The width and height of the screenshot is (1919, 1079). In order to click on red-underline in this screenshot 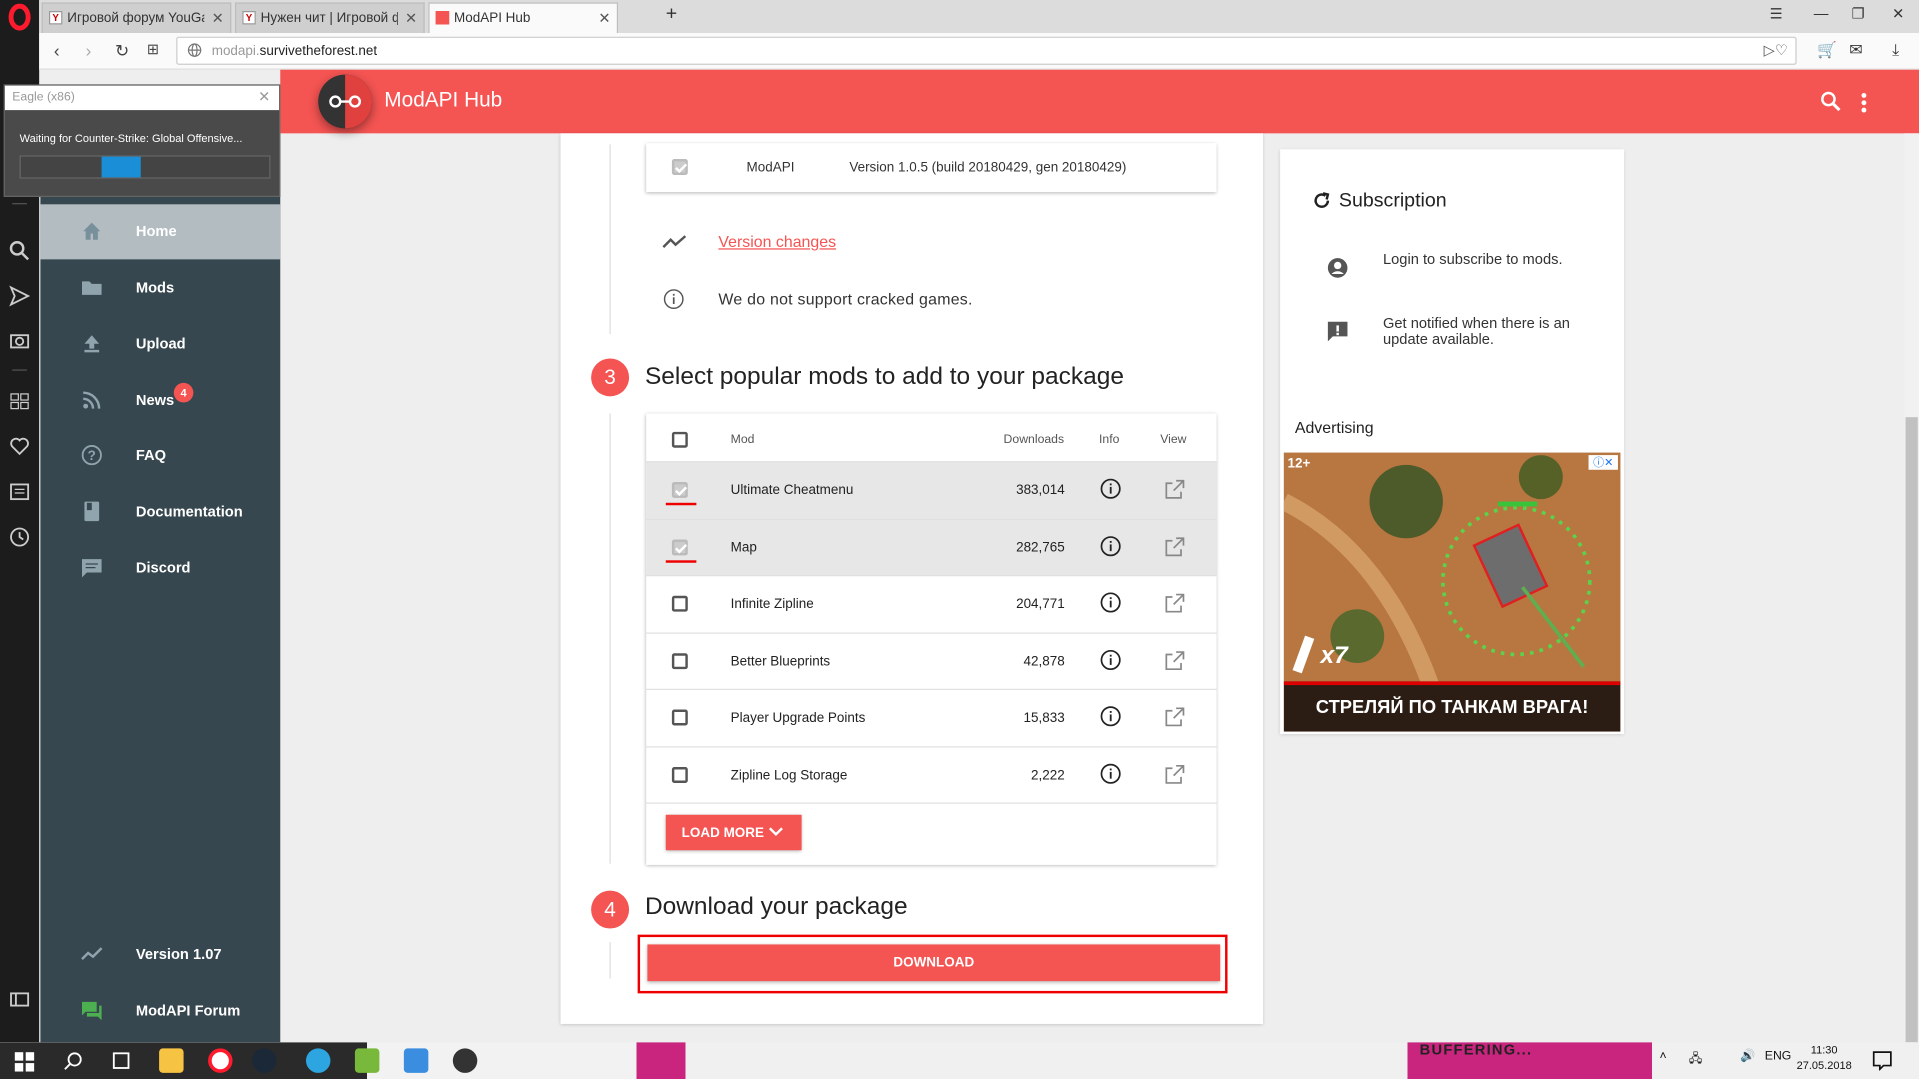, I will do `click(681, 561)`.